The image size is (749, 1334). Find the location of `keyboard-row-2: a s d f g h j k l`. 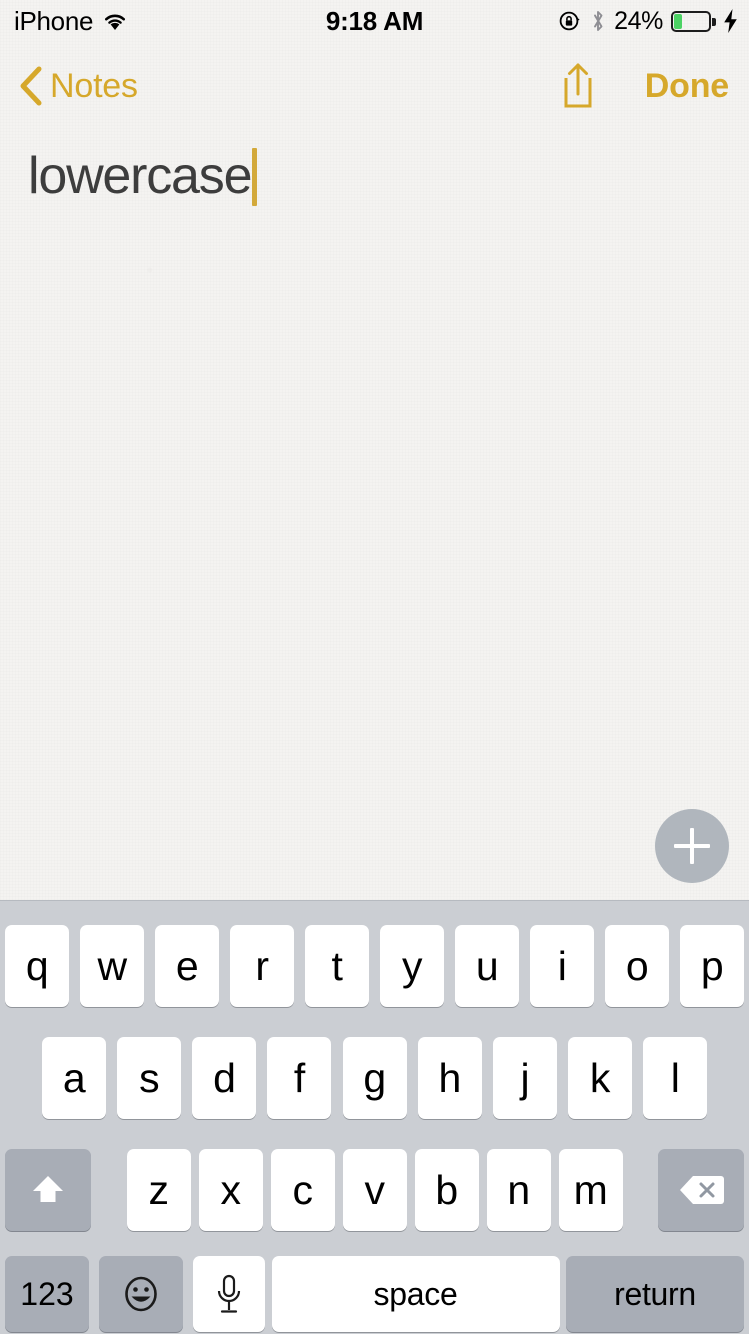

keyboard-row-2: a s d f g h j k l is located at coordinates (374, 1078).